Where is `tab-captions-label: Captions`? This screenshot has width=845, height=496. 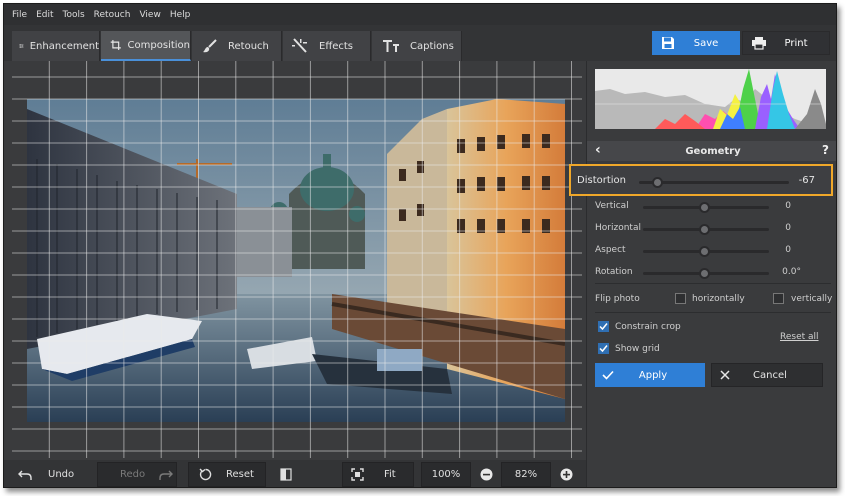
tab-captions-label: Captions is located at coordinates (432, 46).